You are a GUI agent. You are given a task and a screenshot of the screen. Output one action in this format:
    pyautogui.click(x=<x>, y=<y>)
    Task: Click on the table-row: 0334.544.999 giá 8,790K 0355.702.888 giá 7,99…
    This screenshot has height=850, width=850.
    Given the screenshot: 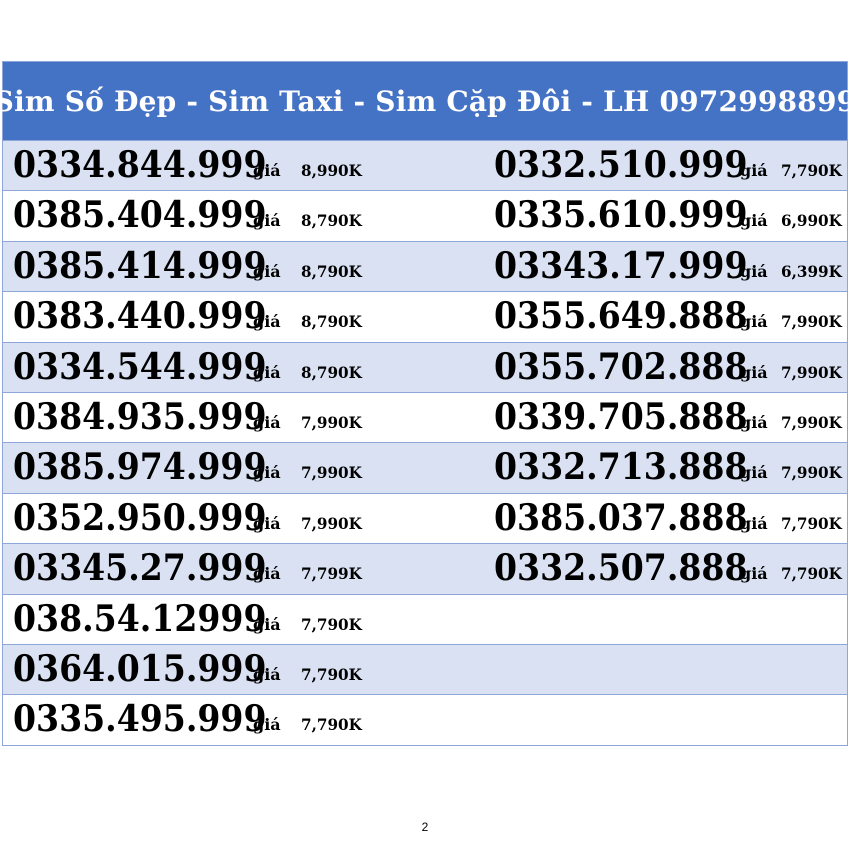 What is the action you would take?
    pyautogui.click(x=425, y=366)
    